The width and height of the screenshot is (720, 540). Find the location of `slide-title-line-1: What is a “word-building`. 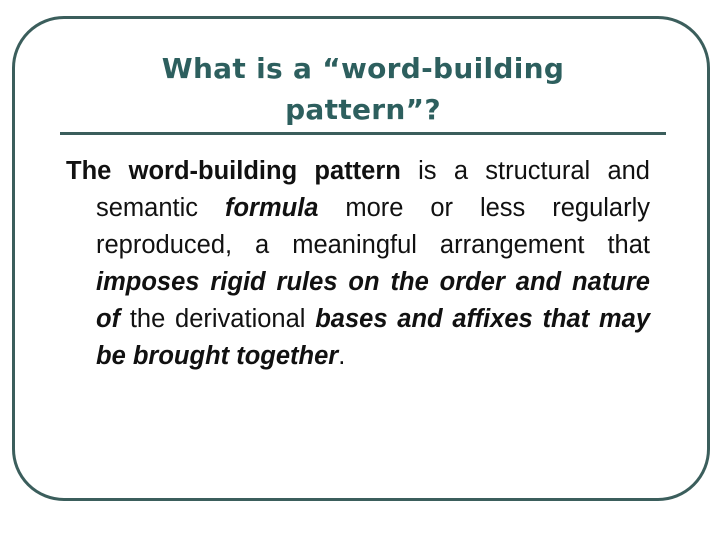

slide-title-line-1: What is a “word-building is located at coordinates (363, 68).